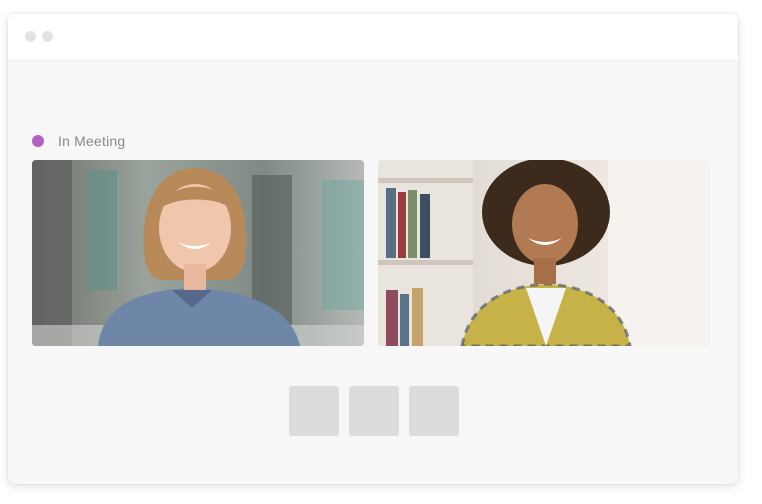 Image resolution: width=762 pixels, height=504 pixels. I want to click on call-controls, so click(374, 411).